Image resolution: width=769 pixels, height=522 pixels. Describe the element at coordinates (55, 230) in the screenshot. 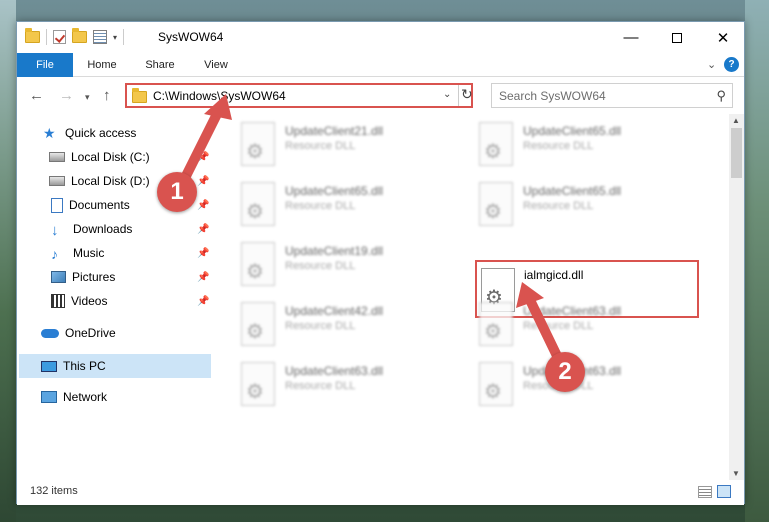

I see `downloads-icon: ↓` at that location.